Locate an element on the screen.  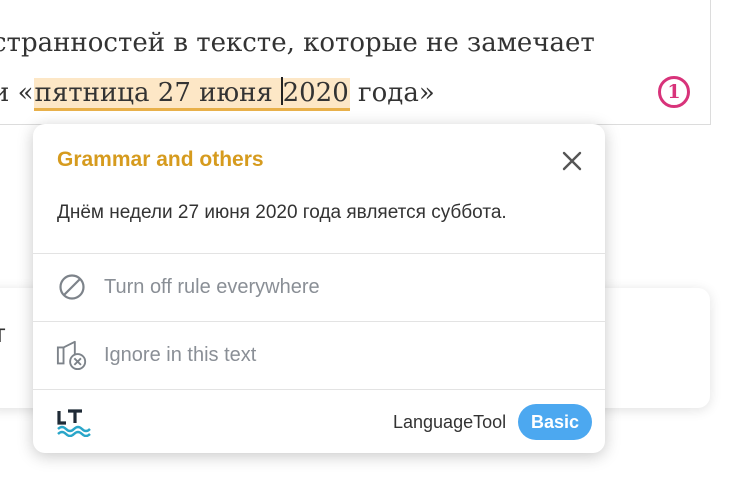
editor-line: и «пятница 27 июня 2020 года» is located at coordinates (217, 94).